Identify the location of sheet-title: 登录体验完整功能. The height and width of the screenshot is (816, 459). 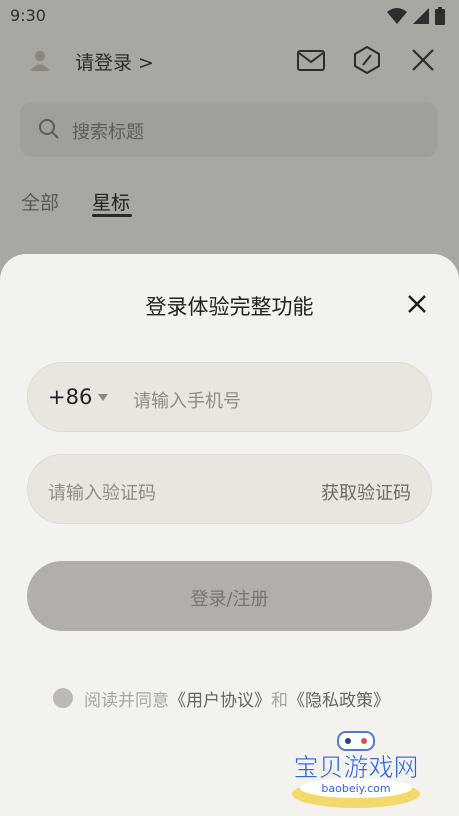
(229, 307).